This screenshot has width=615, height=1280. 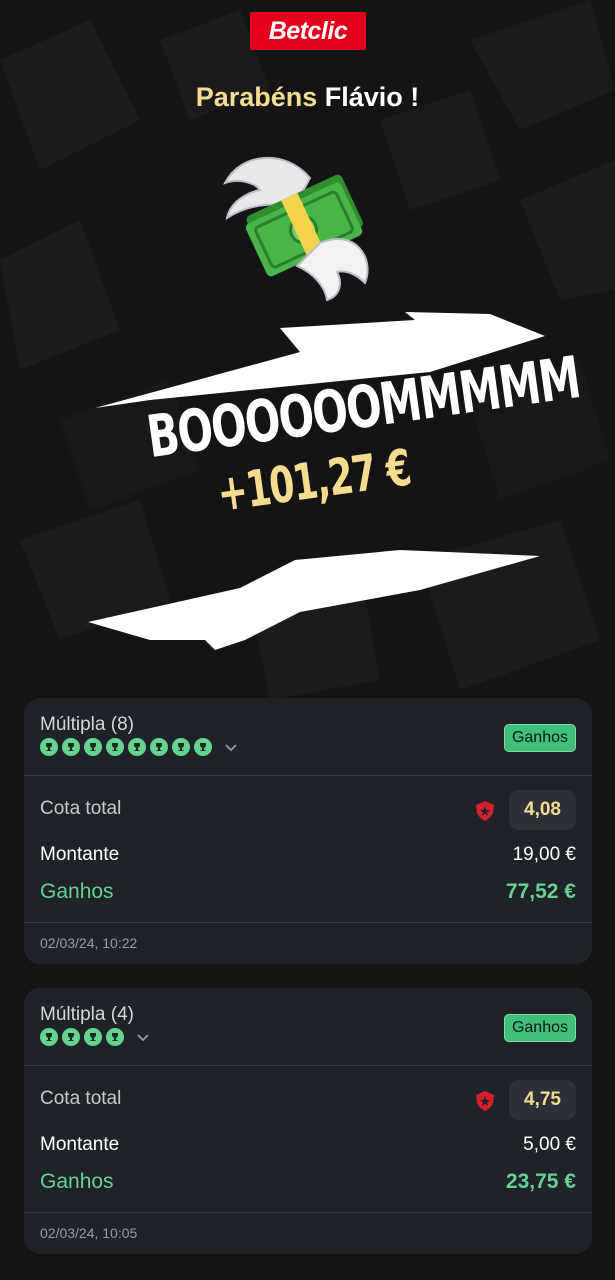 I want to click on montante-value: 5,00 €, so click(x=549, y=1144).